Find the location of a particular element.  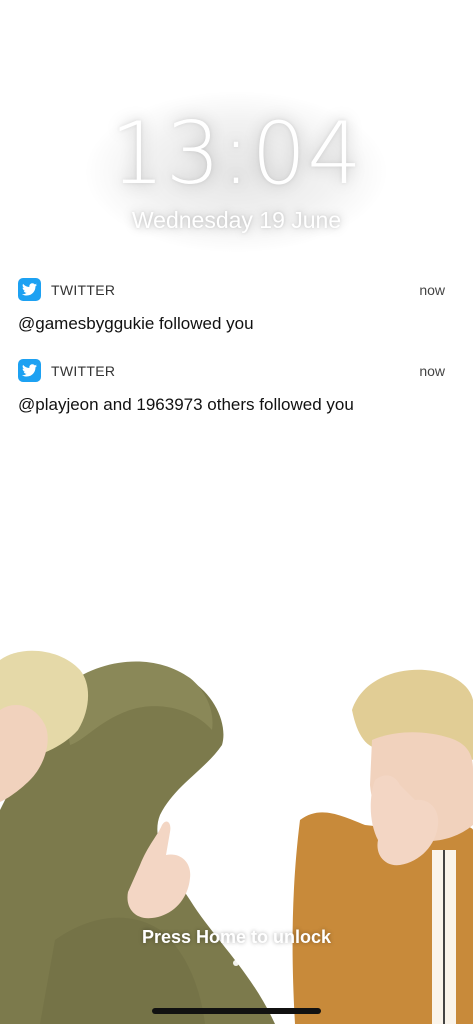

clock-time: 13:04 is located at coordinates (236, 154).